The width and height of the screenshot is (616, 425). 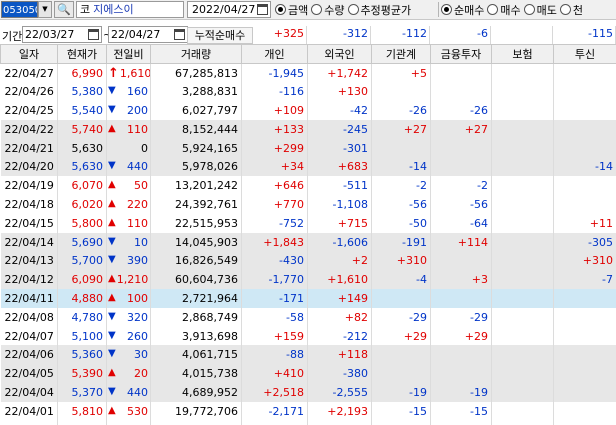 What do you see at coordinates (401, 261) in the screenshot?
I see `inst-cell: +310` at bounding box center [401, 261].